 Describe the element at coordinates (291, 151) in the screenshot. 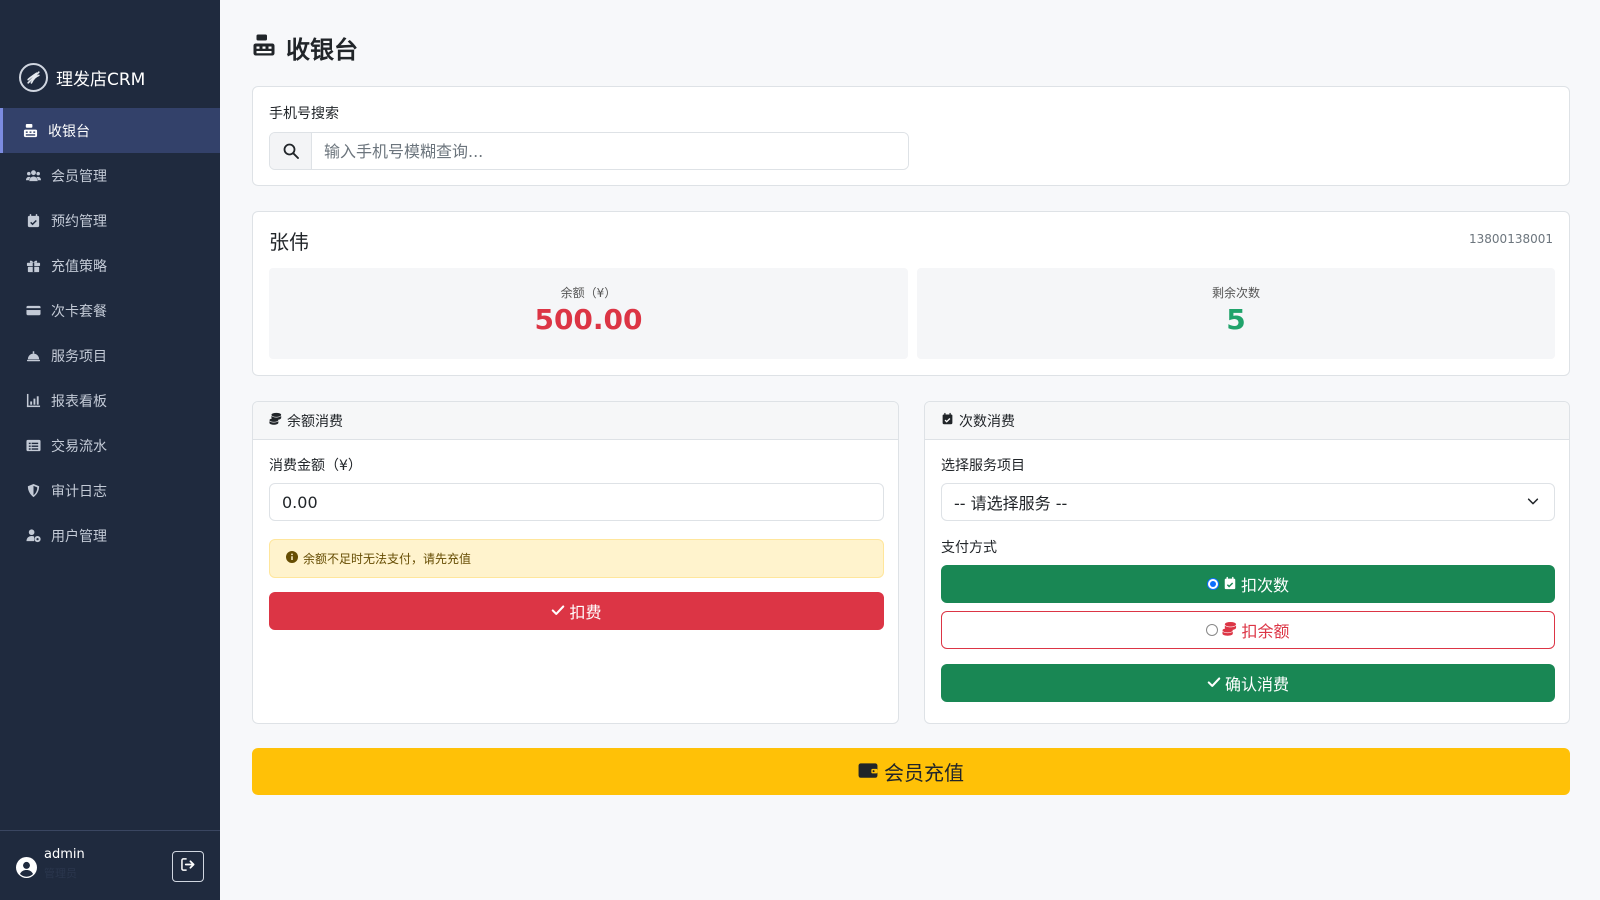

I see `search-icon` at that location.